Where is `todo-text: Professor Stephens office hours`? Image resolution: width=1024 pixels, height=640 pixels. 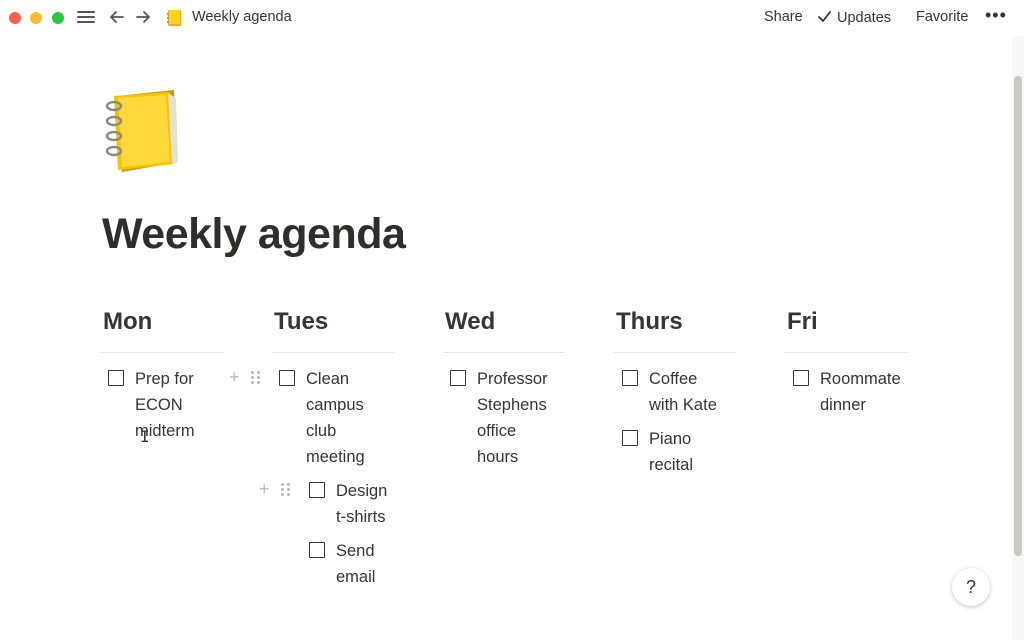 todo-text: Professor Stephens office hours is located at coordinates (512, 418).